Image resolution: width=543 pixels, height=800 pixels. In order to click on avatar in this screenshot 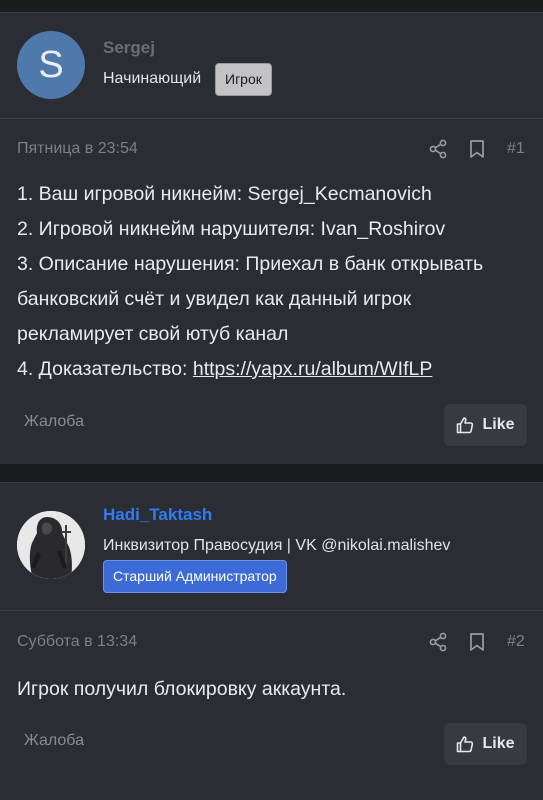, I will do `click(51, 545)`.